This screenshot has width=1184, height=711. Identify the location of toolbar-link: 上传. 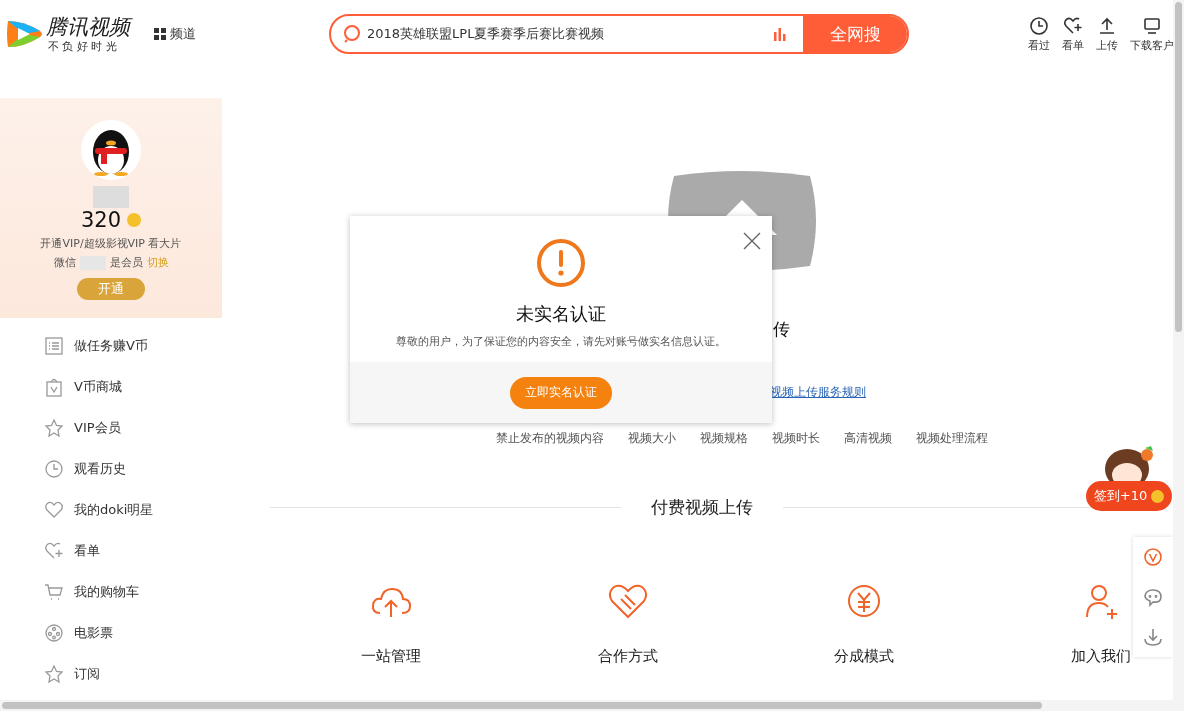
(1107, 34).